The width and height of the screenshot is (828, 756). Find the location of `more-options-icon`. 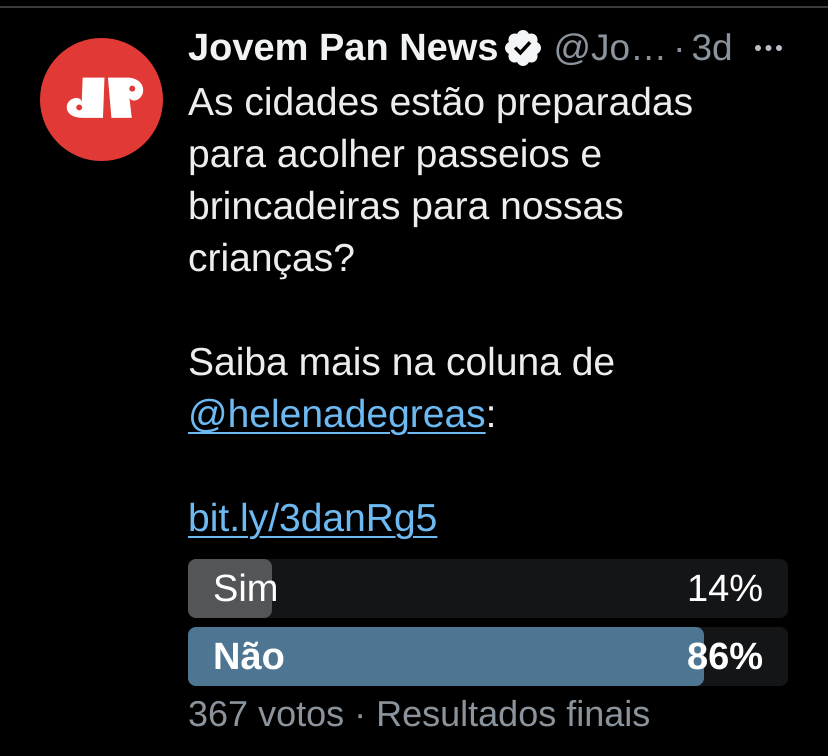

more-options-icon is located at coordinates (768, 48).